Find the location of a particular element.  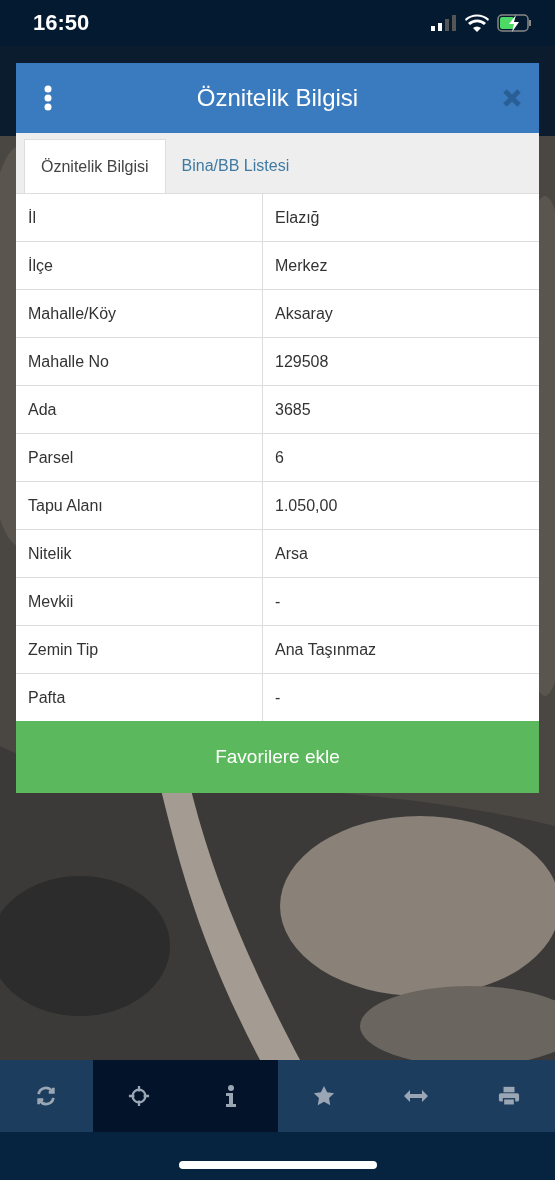

attribute-value: Ana Taşınmaz is located at coordinates (400, 649).